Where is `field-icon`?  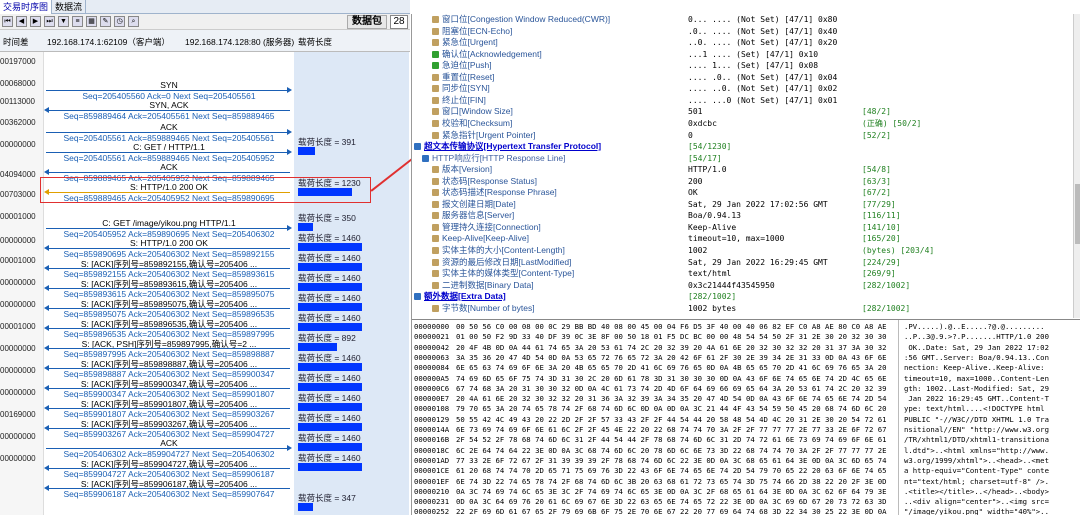
field-icon is located at coordinates (435, 274).